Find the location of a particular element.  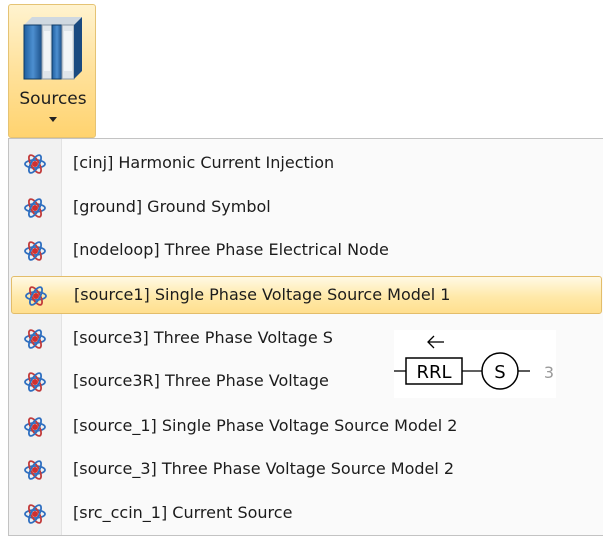

menu-item-src-ccin-1: [src_ccin_1] Current Source is located at coordinates (306, 514).